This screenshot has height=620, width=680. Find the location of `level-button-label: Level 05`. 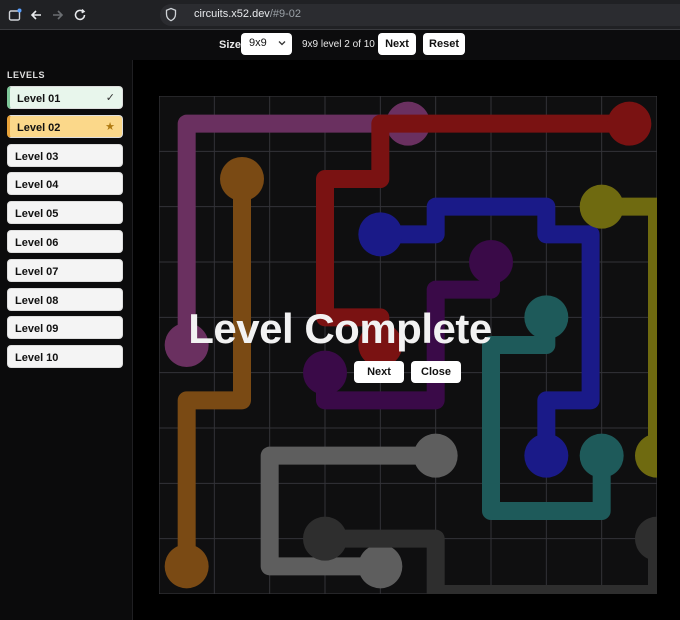

level-button-label: Level 05 is located at coordinates (37, 214).